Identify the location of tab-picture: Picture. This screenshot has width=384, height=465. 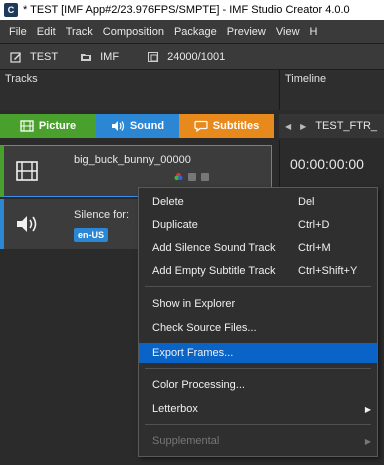
(48, 126).